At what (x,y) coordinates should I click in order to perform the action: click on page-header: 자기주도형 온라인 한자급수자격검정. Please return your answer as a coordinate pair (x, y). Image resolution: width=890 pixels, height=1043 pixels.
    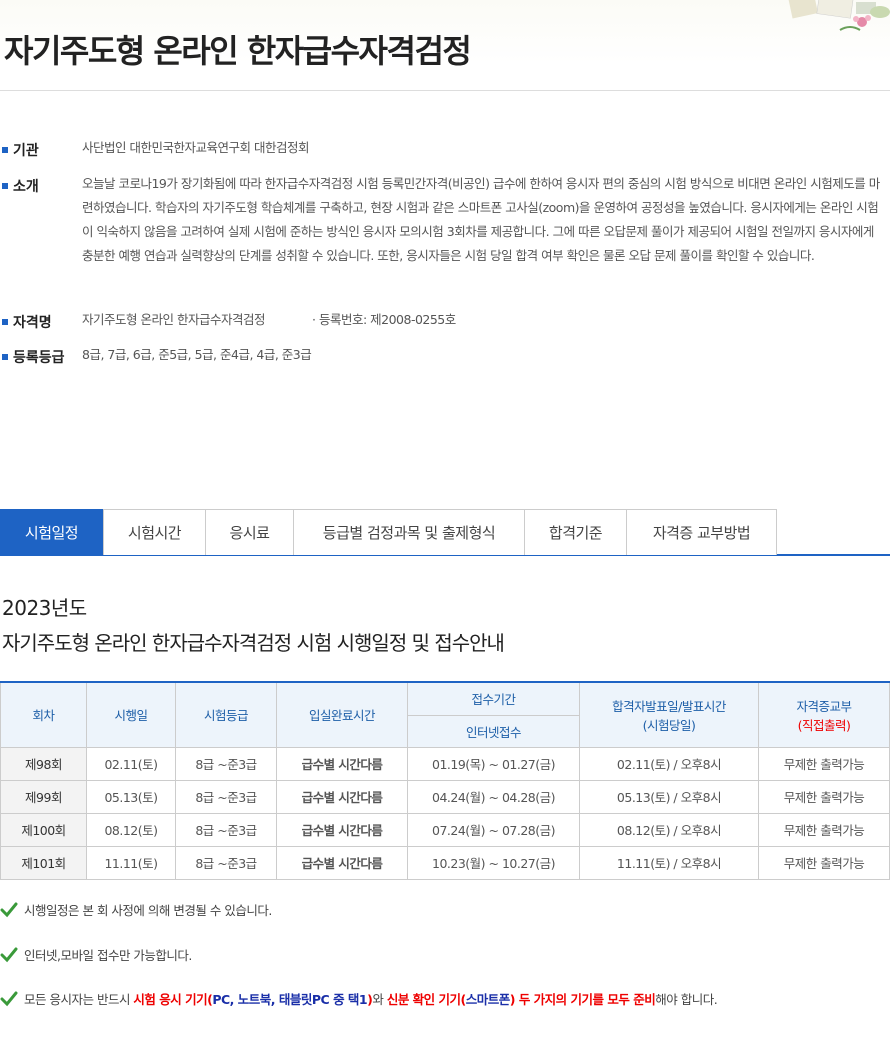
    Looking at the image, I should click on (445, 45).